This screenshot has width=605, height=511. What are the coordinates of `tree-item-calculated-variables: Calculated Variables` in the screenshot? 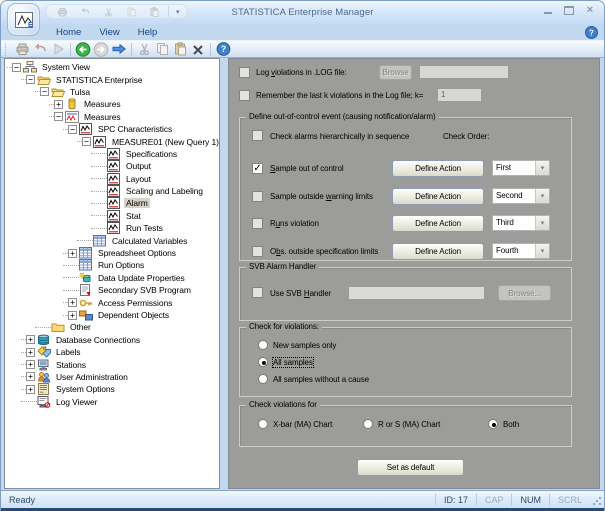 It's located at (112, 240).